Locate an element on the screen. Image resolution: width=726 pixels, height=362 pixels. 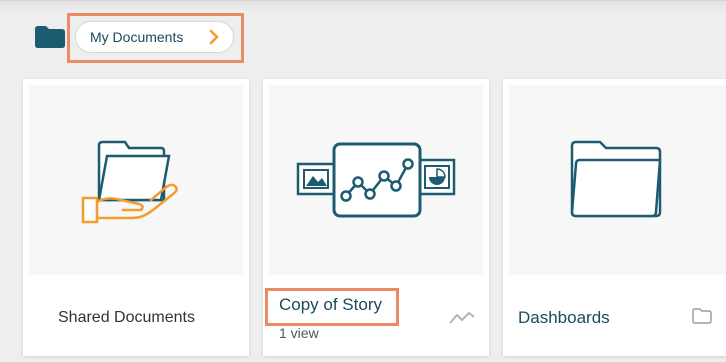
shared-folder-hand-icon is located at coordinates (129, 182).